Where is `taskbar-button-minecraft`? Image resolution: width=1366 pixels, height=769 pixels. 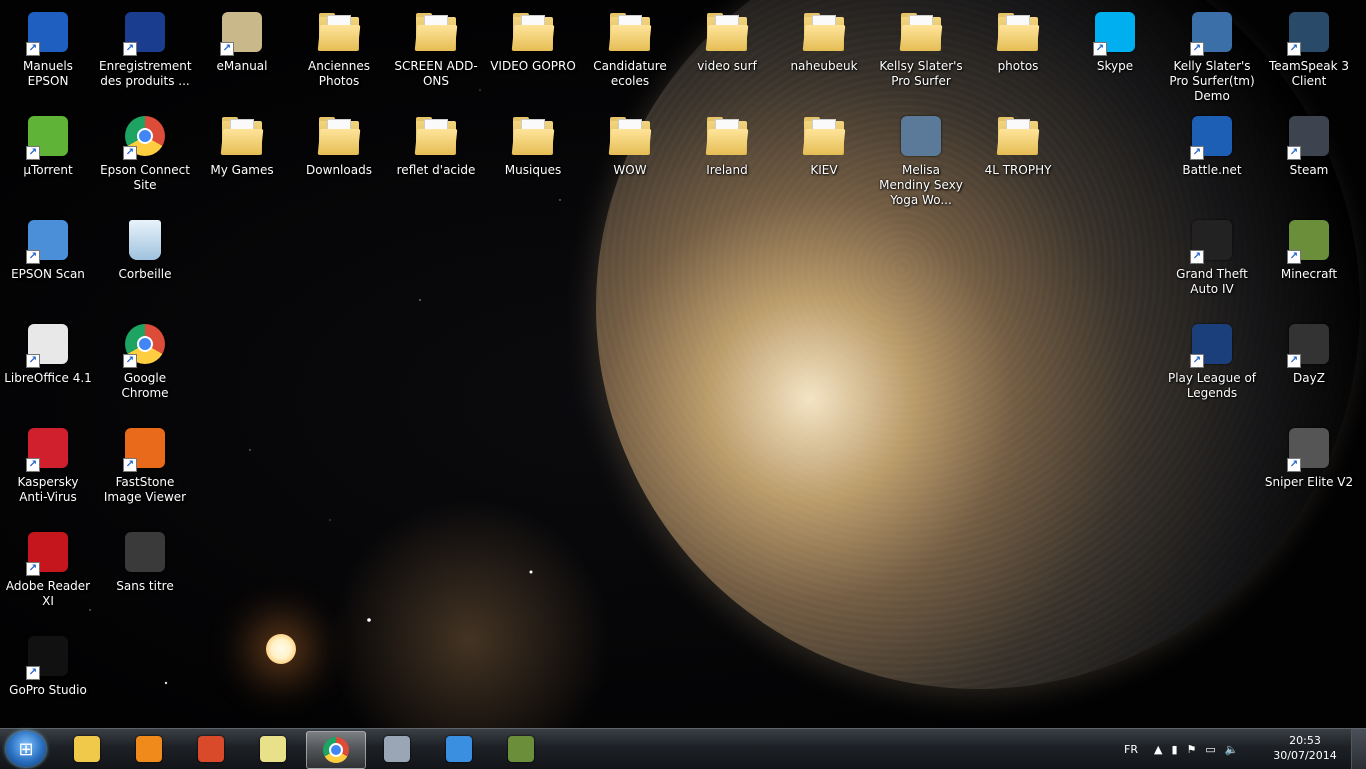
taskbar-button-minecraft is located at coordinates (521, 749).